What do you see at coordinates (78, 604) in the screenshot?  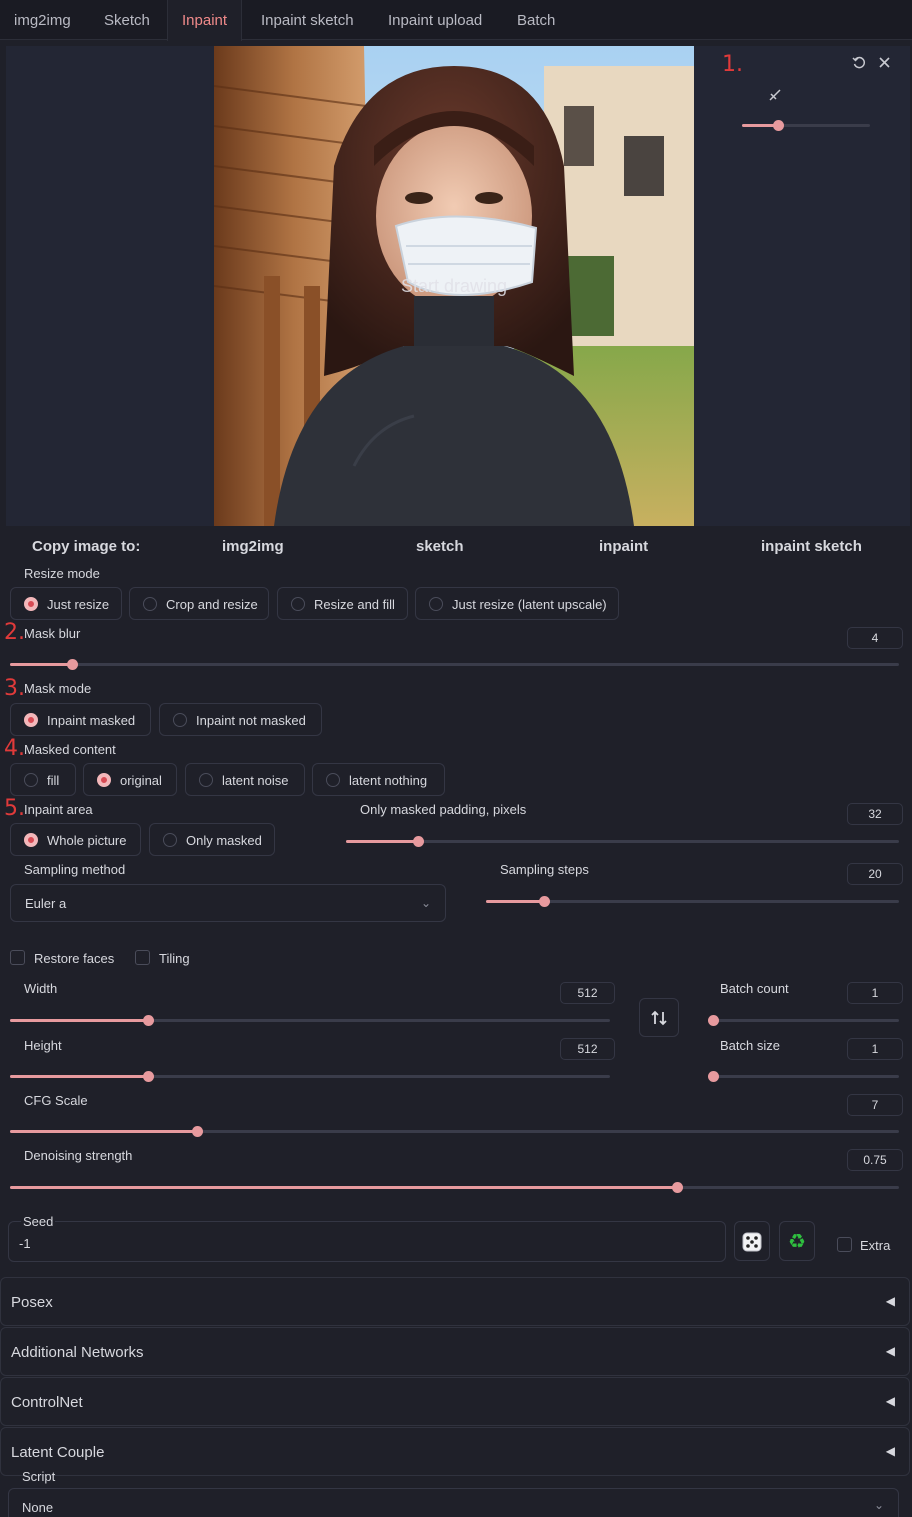 I see `radio-label: Just resize` at bounding box center [78, 604].